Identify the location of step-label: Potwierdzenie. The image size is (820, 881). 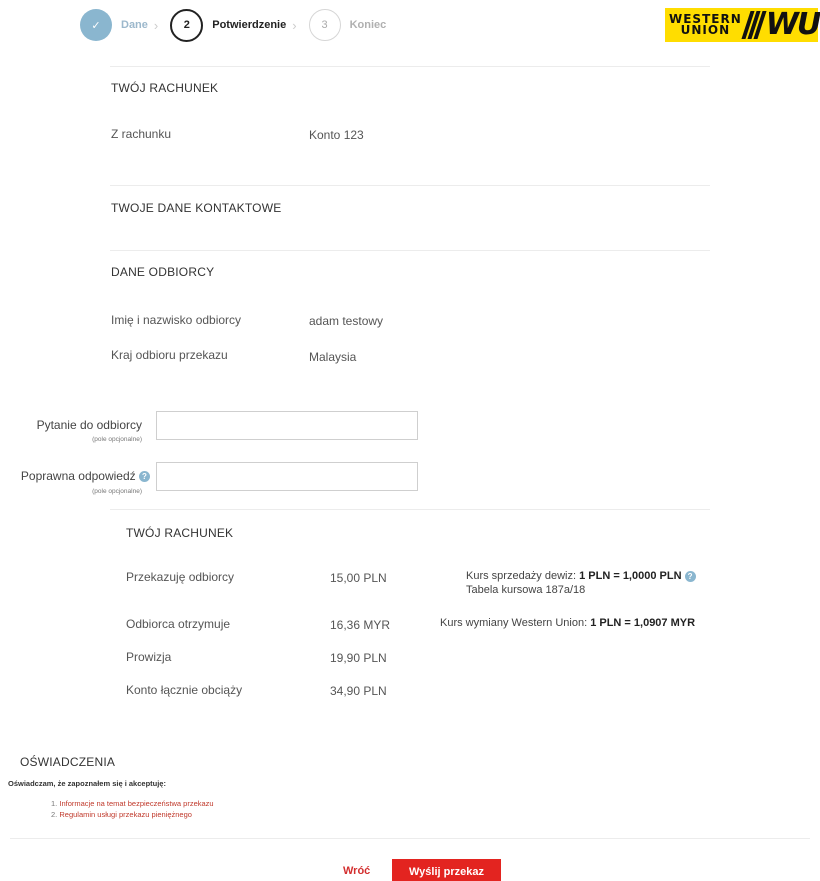
(249, 25).